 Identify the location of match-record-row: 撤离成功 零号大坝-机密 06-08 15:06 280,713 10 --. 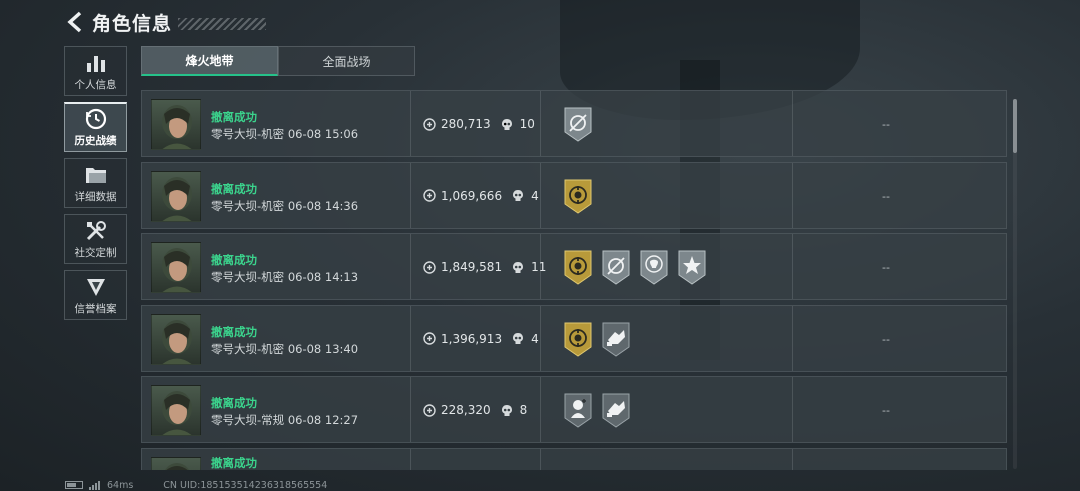
(574, 123).